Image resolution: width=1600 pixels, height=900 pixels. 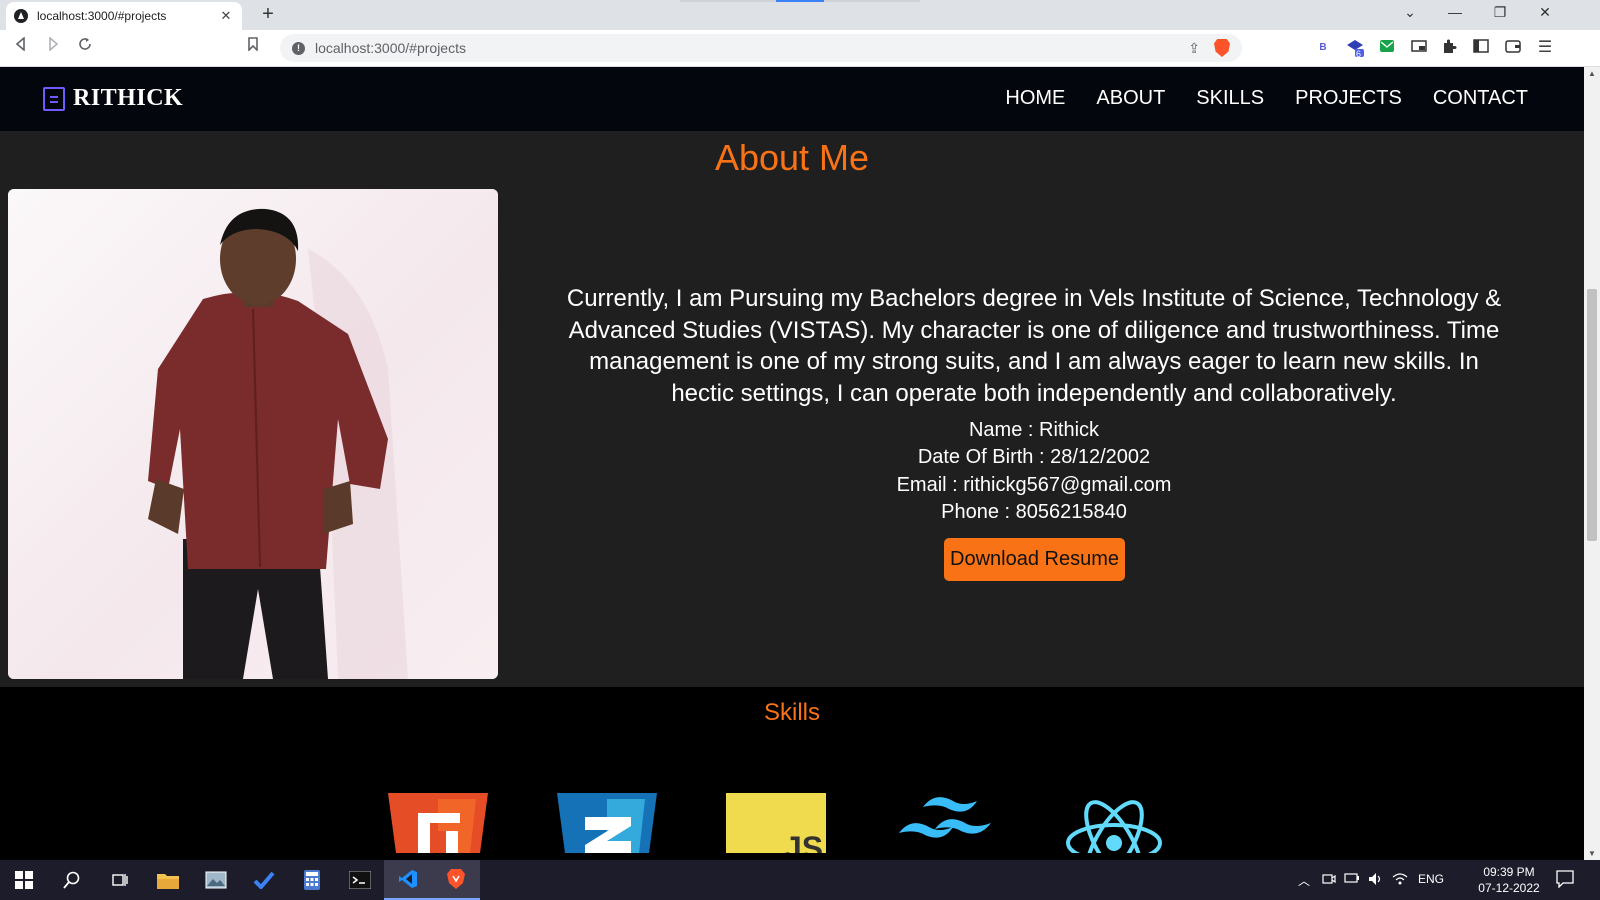 I want to click on tailwind-icon, so click(x=945, y=825).